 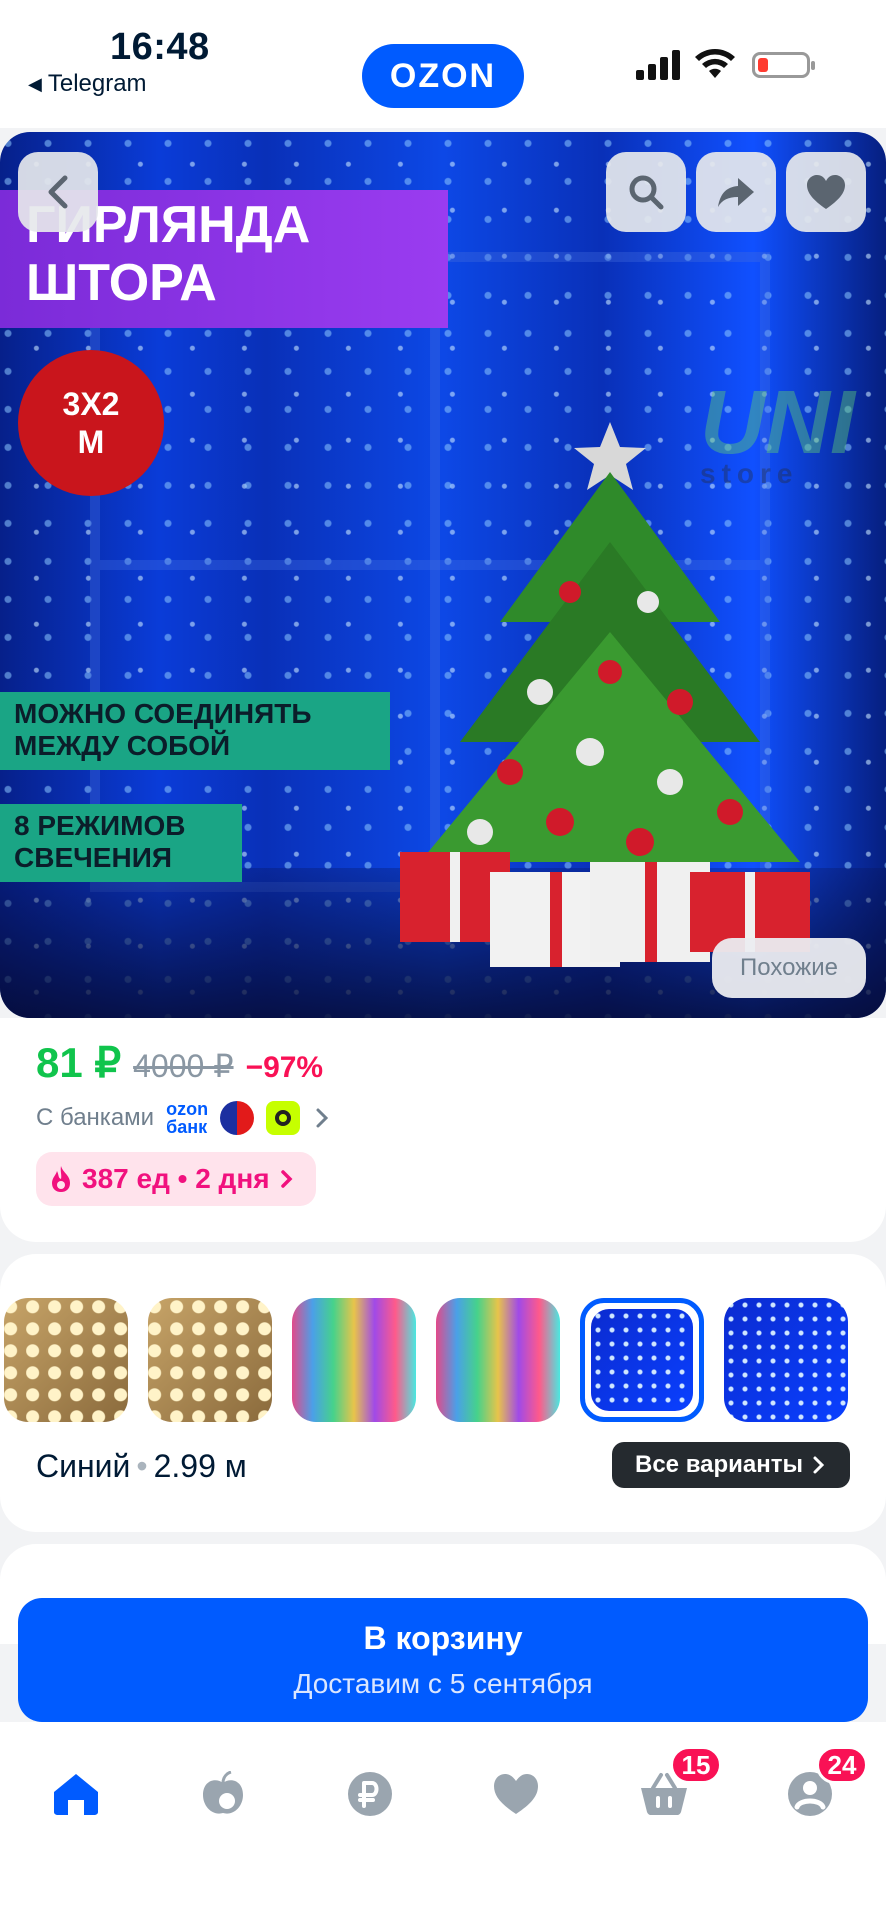 I want to click on wifi-icon, so click(x=715, y=63).